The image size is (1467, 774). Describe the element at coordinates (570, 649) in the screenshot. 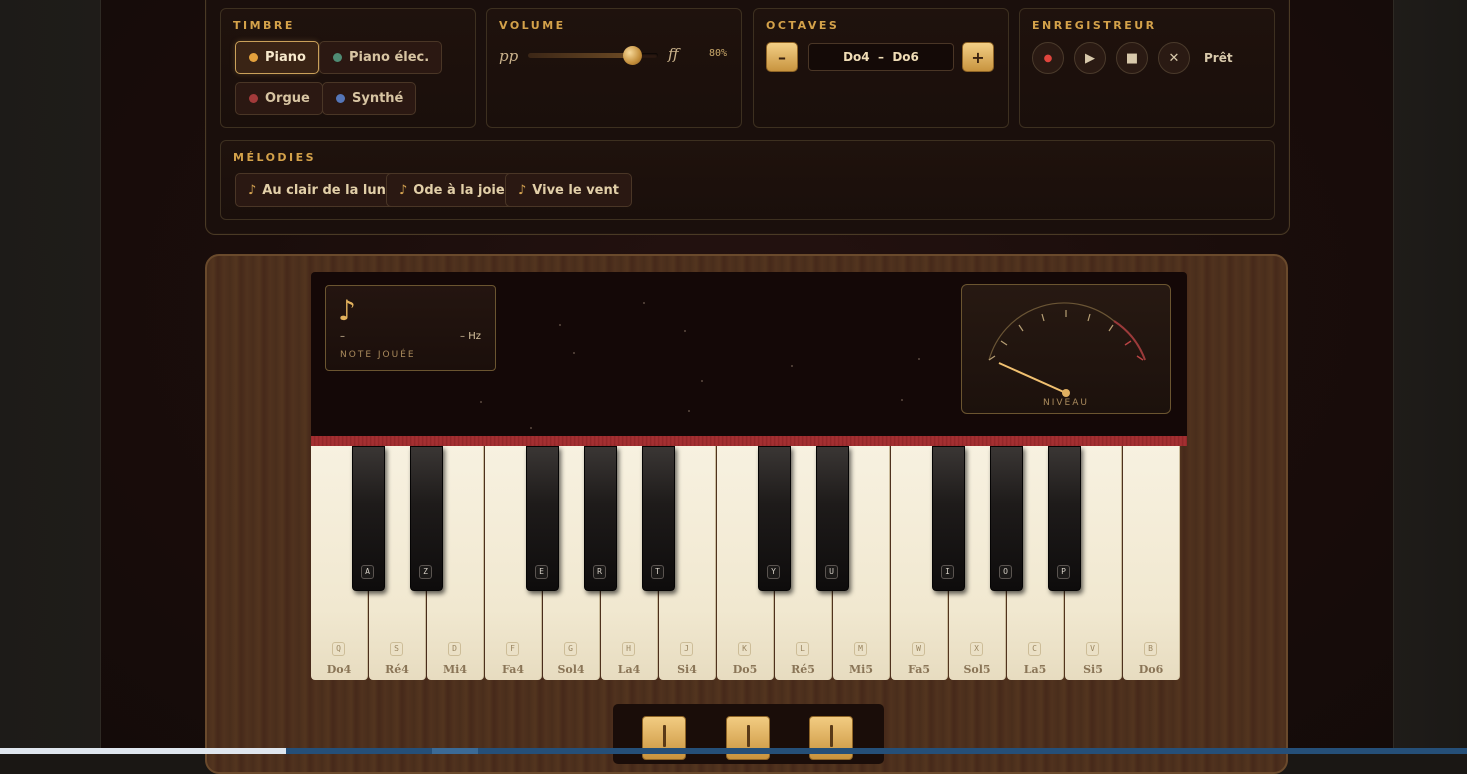

I see `keyboard-shortcut-label: G` at that location.